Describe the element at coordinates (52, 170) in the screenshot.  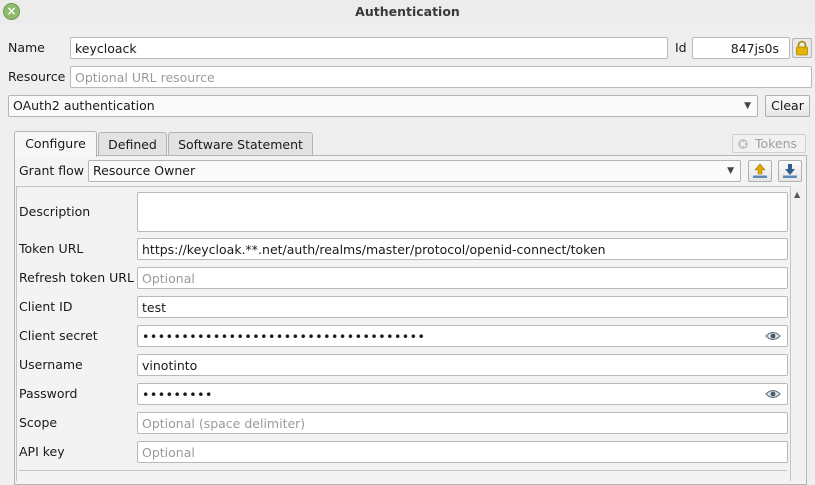
I see `grant-flow-label: Grant flow` at that location.